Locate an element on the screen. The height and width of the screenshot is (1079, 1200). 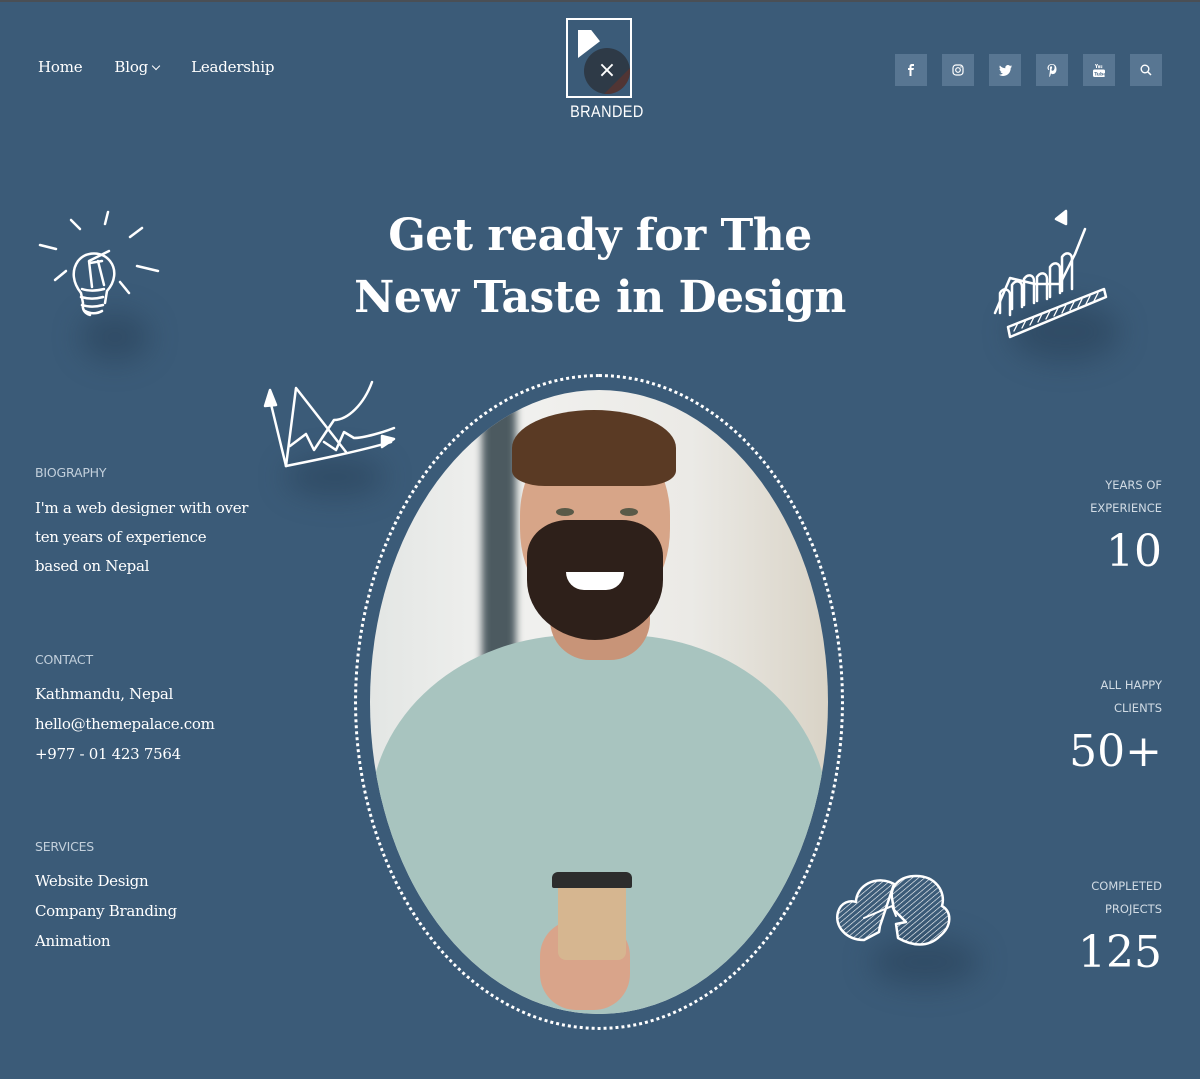
service-item: Website Design is located at coordinates (92, 881).